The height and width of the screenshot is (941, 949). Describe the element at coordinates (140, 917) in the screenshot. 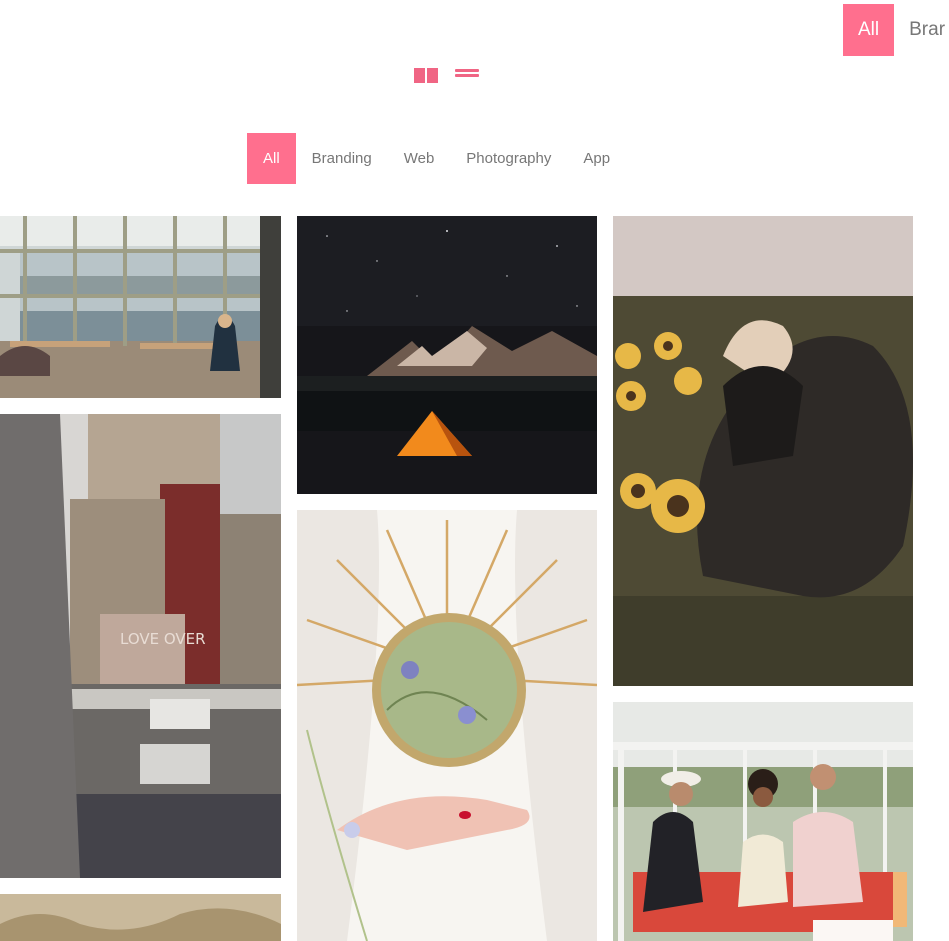

I see `field-photo` at that location.